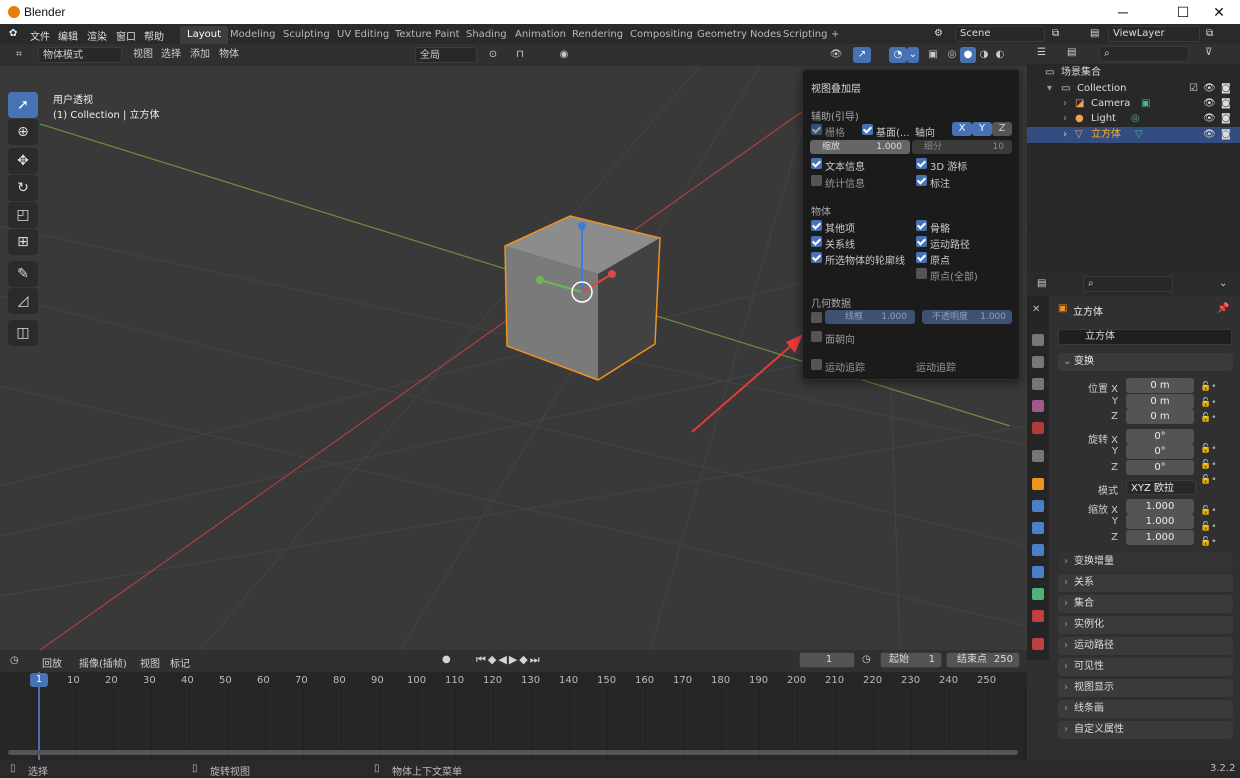 Image resolution: width=1240 pixels, height=778 pixels. I want to click on scale-slider: 缩放 1.000, so click(860, 147).